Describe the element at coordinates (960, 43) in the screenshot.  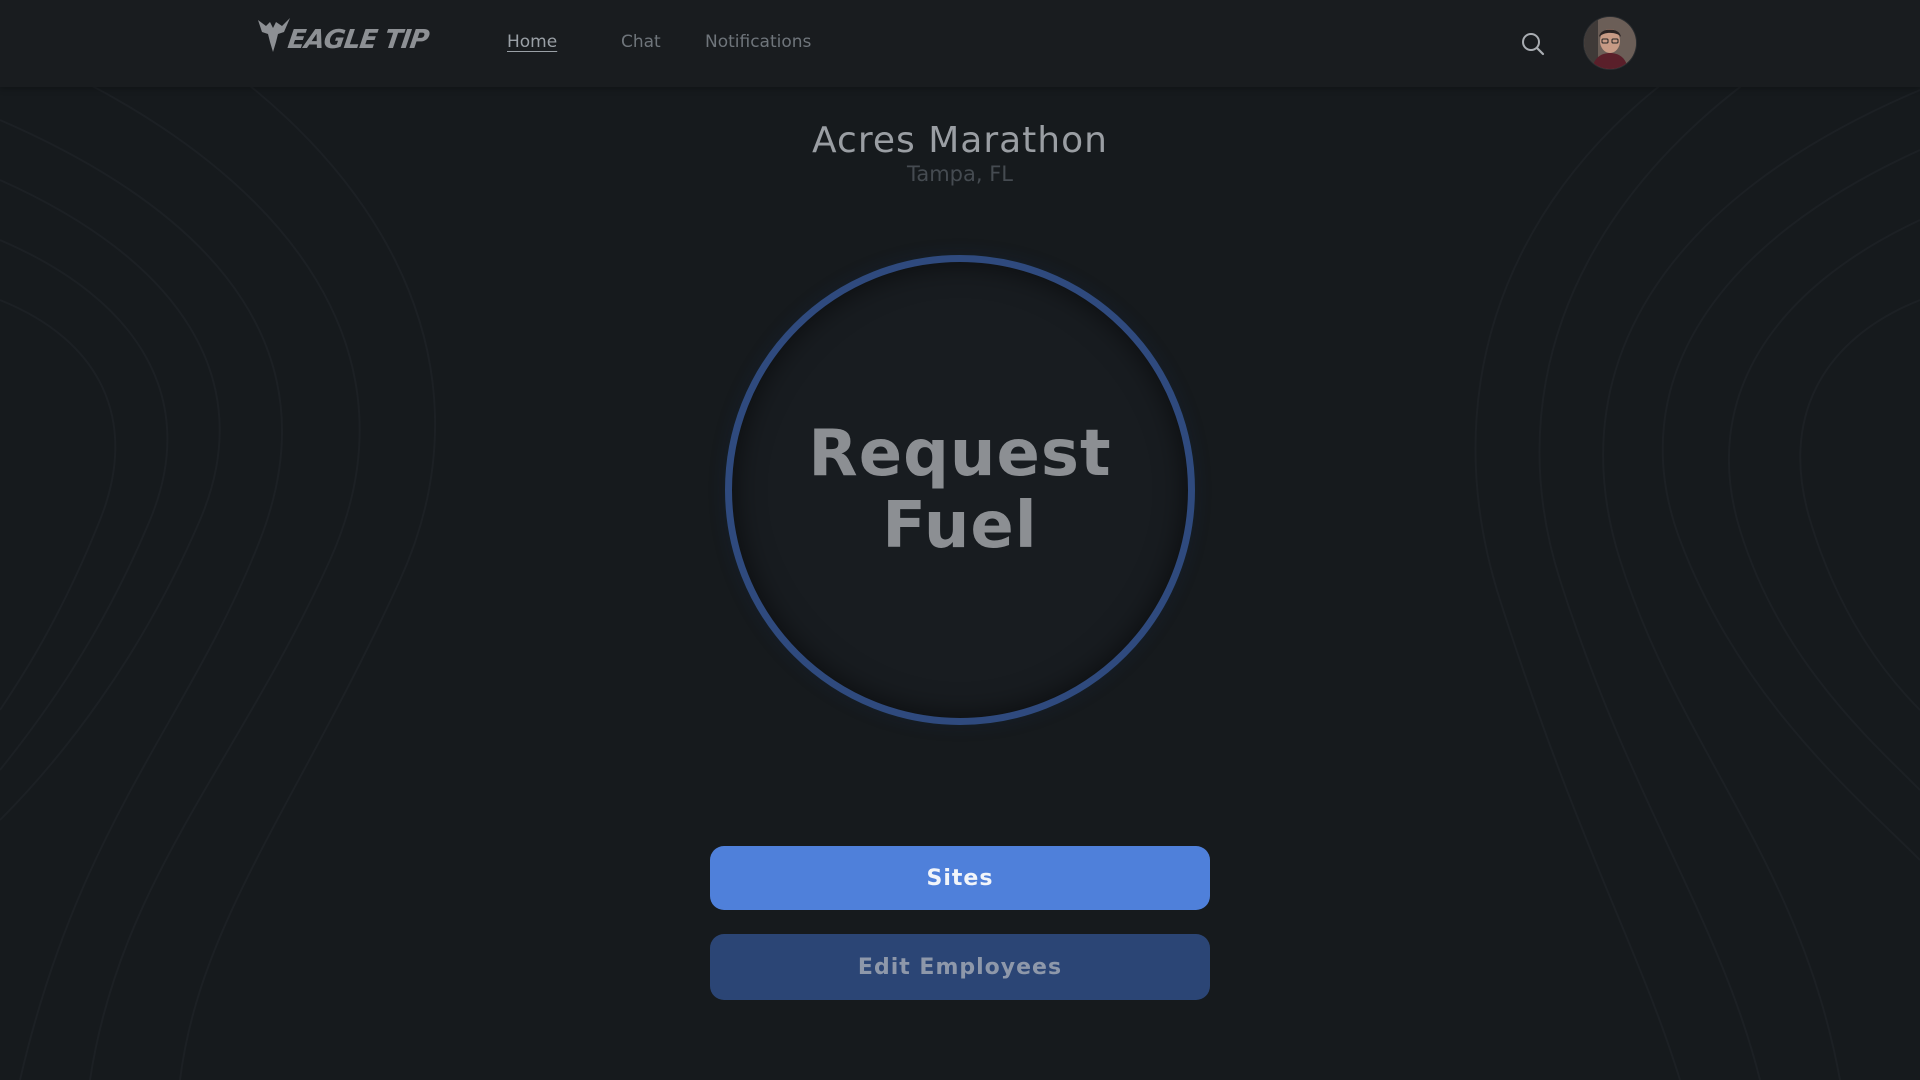
I see `top-navigation-bar: EAGLE TIP Home Chat Notifications` at that location.